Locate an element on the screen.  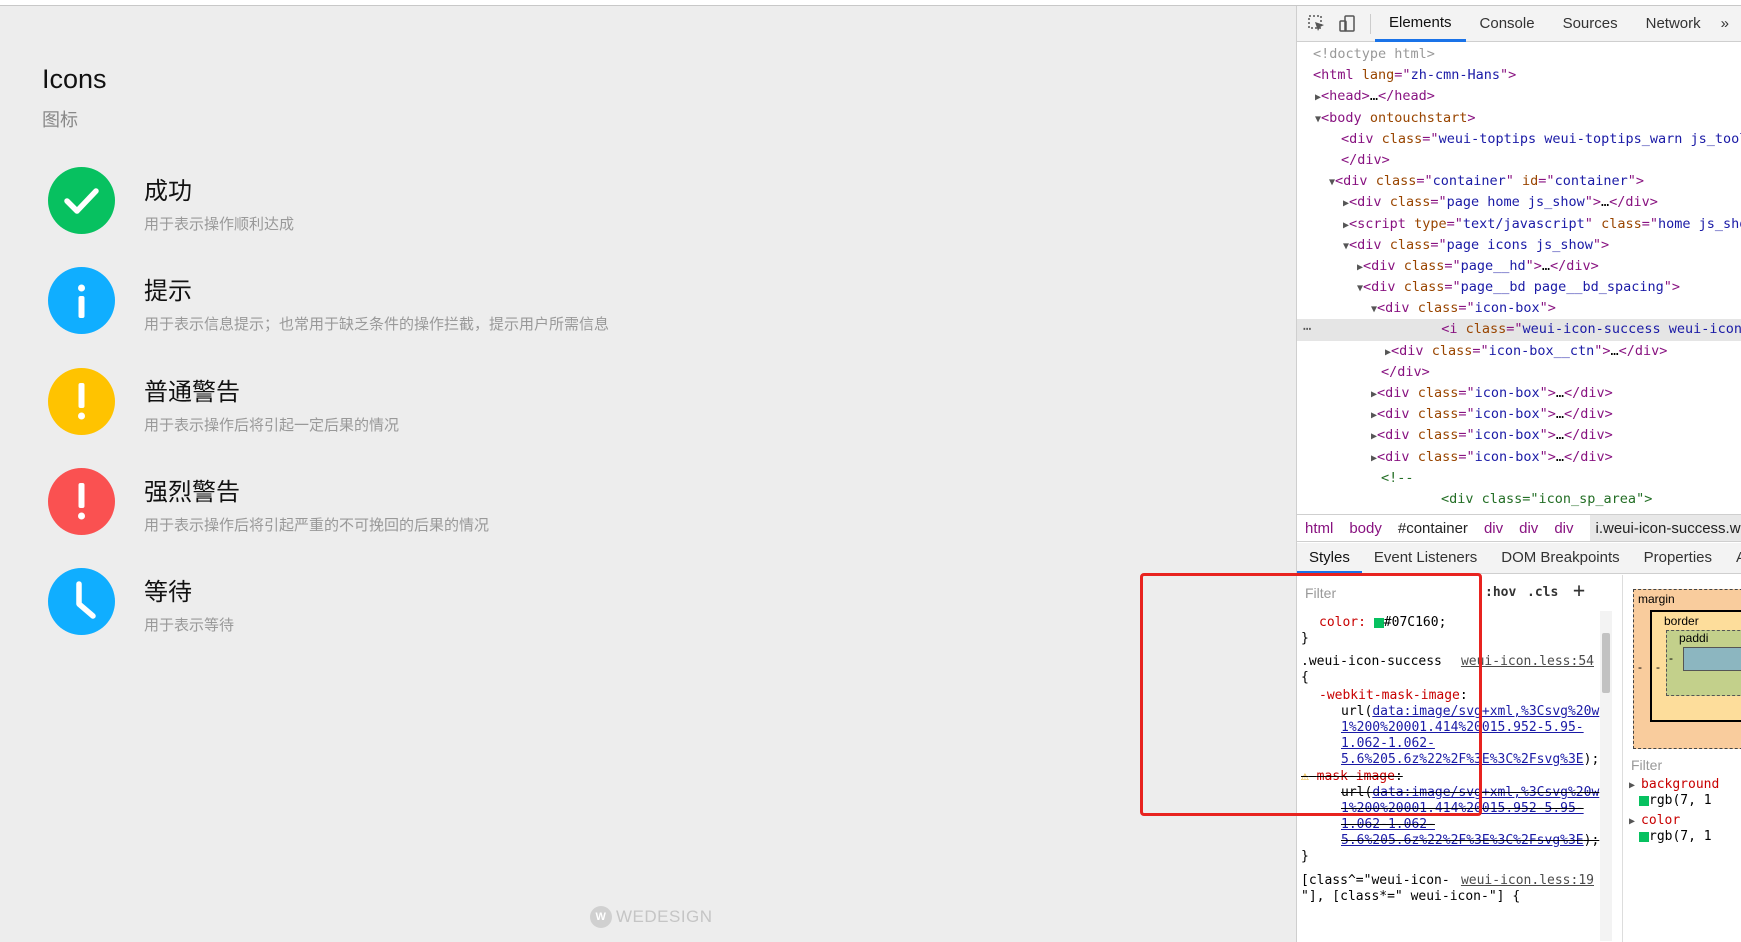
highlight-annotation-box is located at coordinates (1311, 694).